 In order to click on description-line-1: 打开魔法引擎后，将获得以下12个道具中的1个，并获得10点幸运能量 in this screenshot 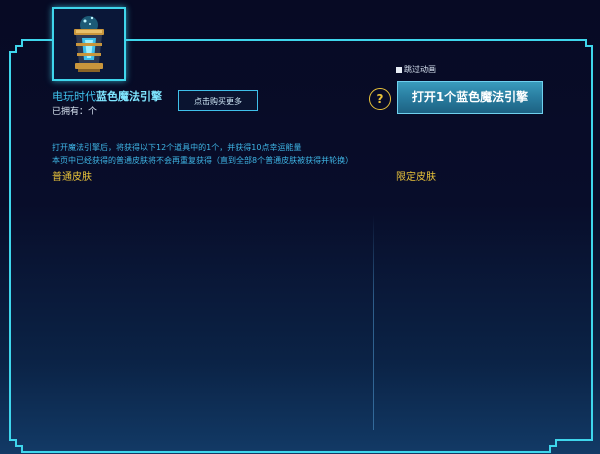, I will do `click(177, 147)`.